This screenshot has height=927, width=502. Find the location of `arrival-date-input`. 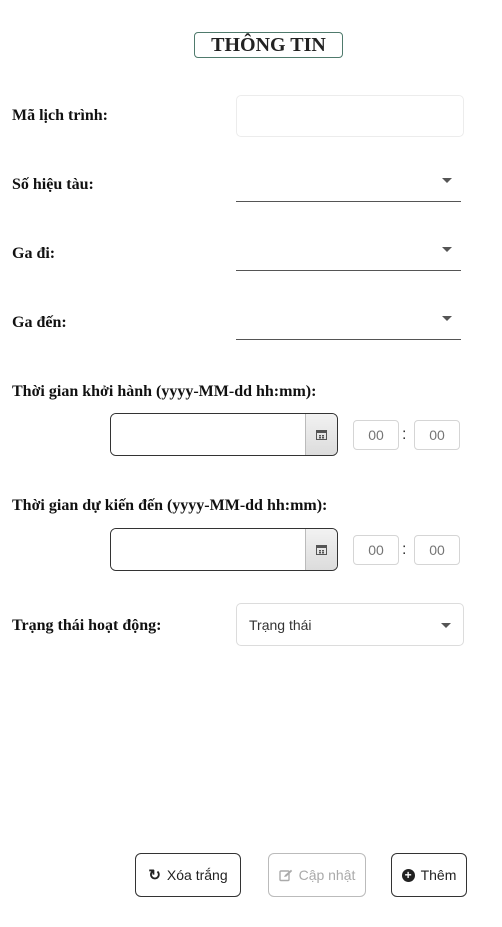

arrival-date-input is located at coordinates (208, 549).